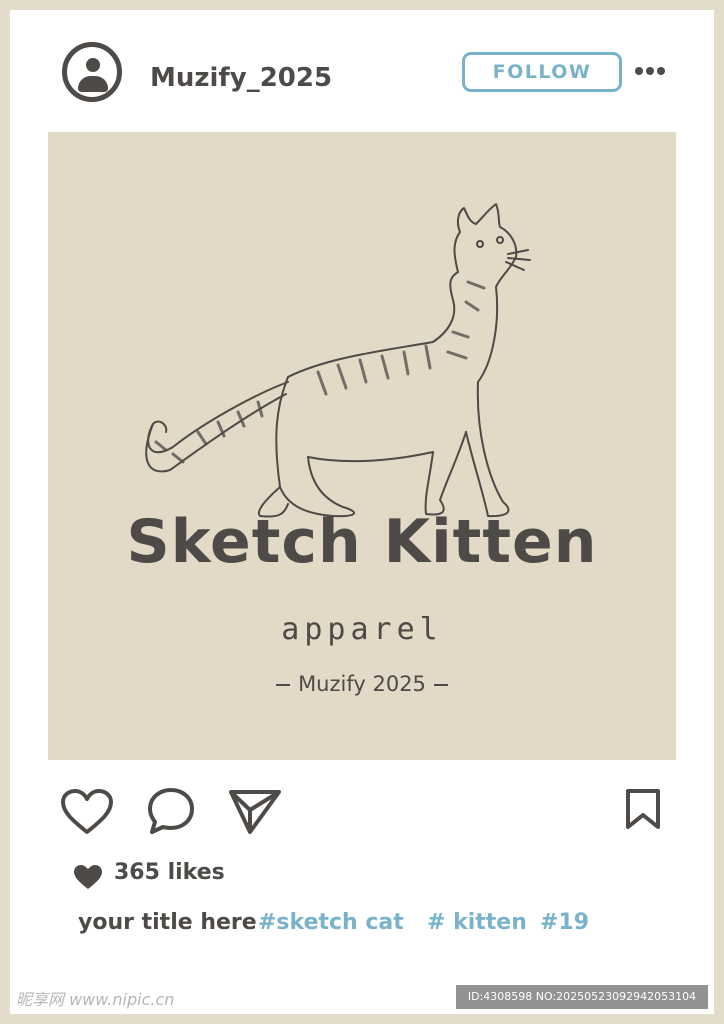 This screenshot has width=724, height=1024. What do you see at coordinates (241, 78) in the screenshot?
I see `username: Muzify_2025` at bounding box center [241, 78].